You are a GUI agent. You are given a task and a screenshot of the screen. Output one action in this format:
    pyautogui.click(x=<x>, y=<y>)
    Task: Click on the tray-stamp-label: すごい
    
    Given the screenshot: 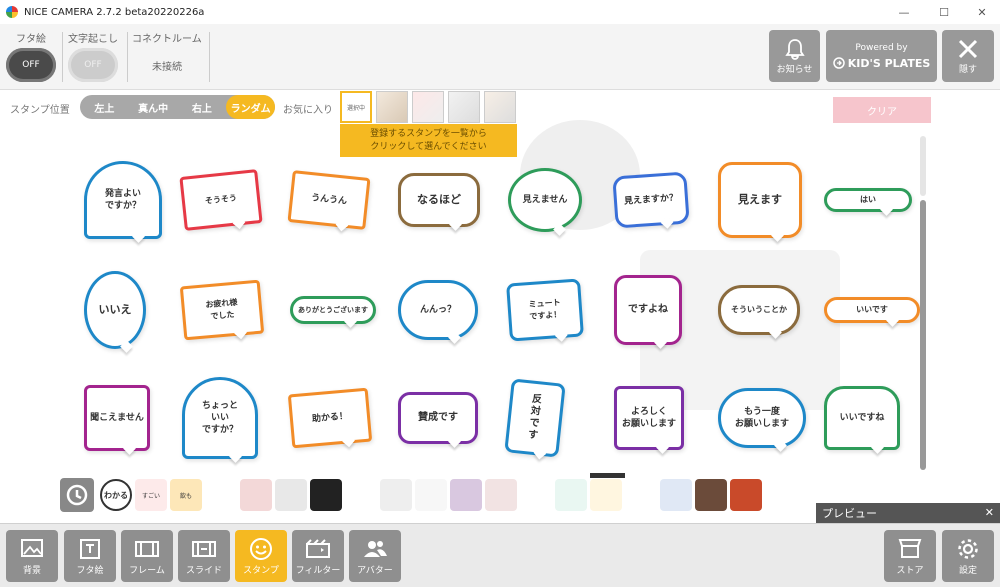 What is the action you would take?
    pyautogui.click(x=150, y=496)
    